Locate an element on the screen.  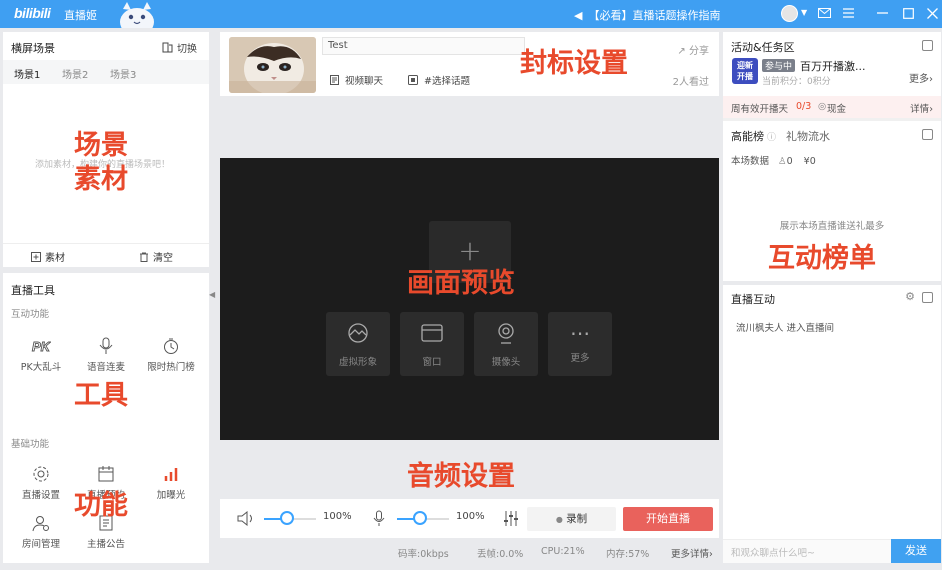
mixer-icon is located at coordinates (511, 518).